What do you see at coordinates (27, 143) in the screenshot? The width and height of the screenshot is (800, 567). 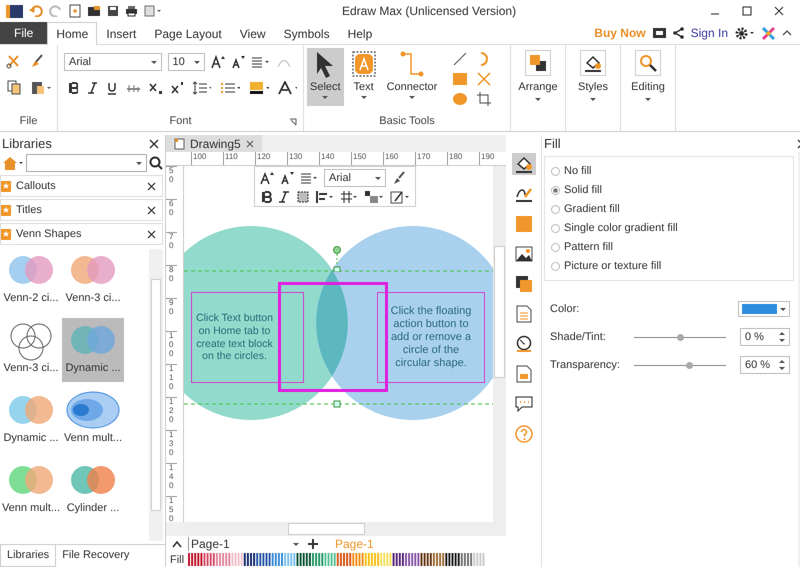 I see `panel-title: Libraries` at bounding box center [27, 143].